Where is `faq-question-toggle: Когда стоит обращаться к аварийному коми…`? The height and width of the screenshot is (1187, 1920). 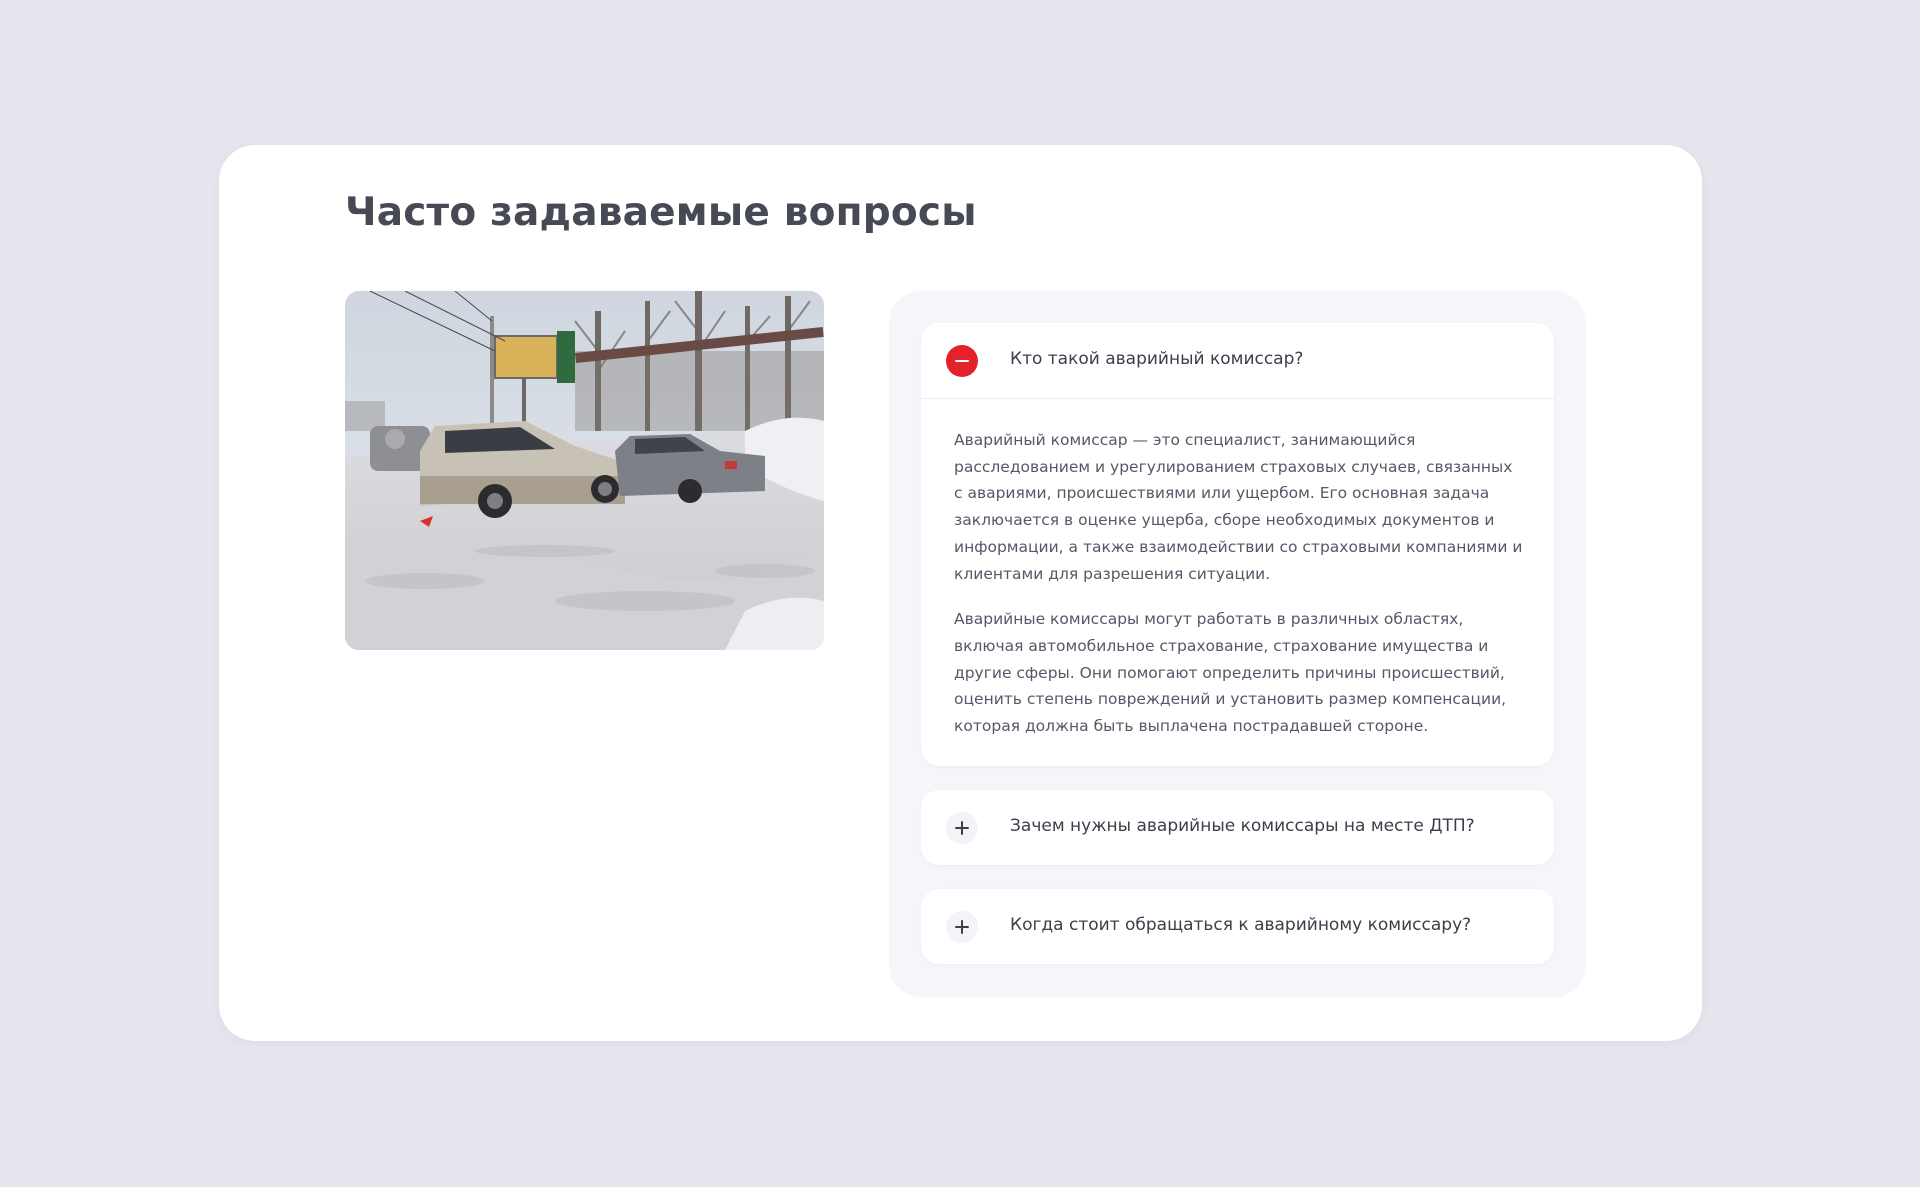 faq-question-toggle: Когда стоит обращаться к аварийному коми… is located at coordinates (1237, 926).